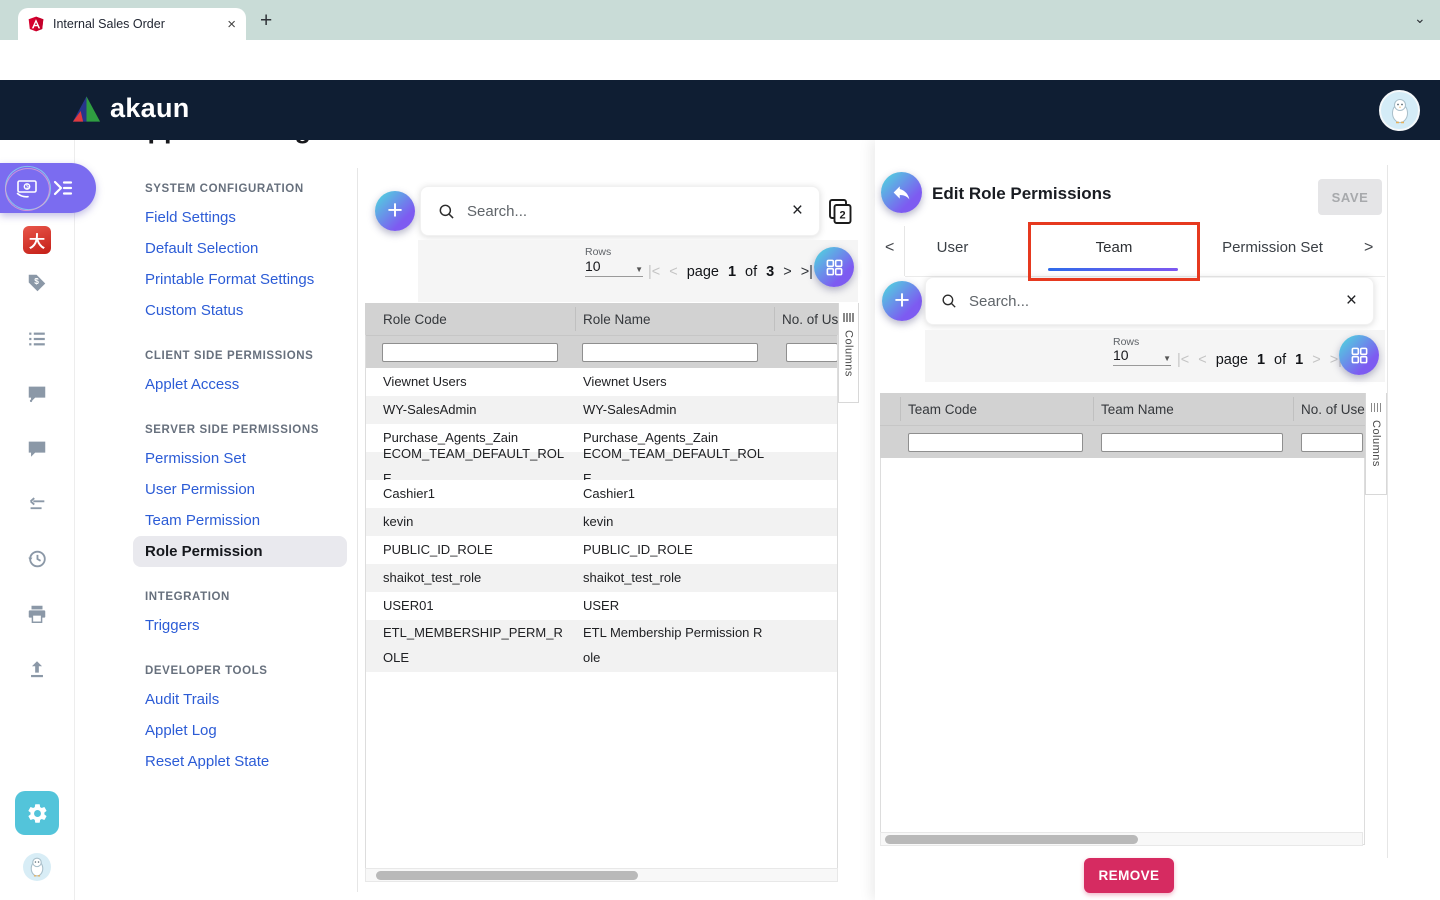  What do you see at coordinates (1156, 301) in the screenshot?
I see `team-search-input` at bounding box center [1156, 301].